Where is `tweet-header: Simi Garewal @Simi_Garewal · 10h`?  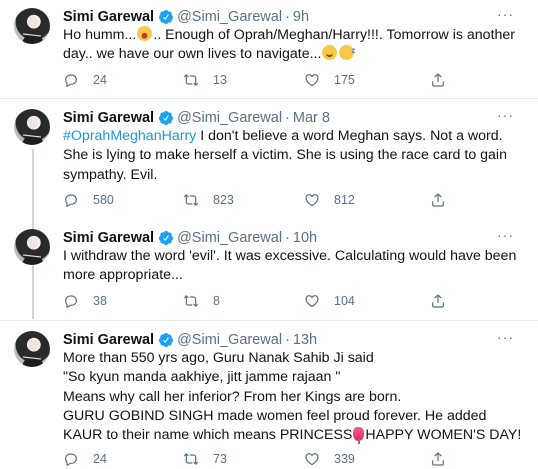 tweet-header: Simi Garewal @Simi_Garewal · 10h is located at coordinates (295, 238).